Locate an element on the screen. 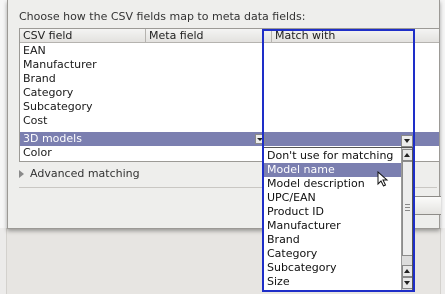 The height and width of the screenshot is (294, 445). dropdown-option: Don't use for matching is located at coordinates (332, 156).